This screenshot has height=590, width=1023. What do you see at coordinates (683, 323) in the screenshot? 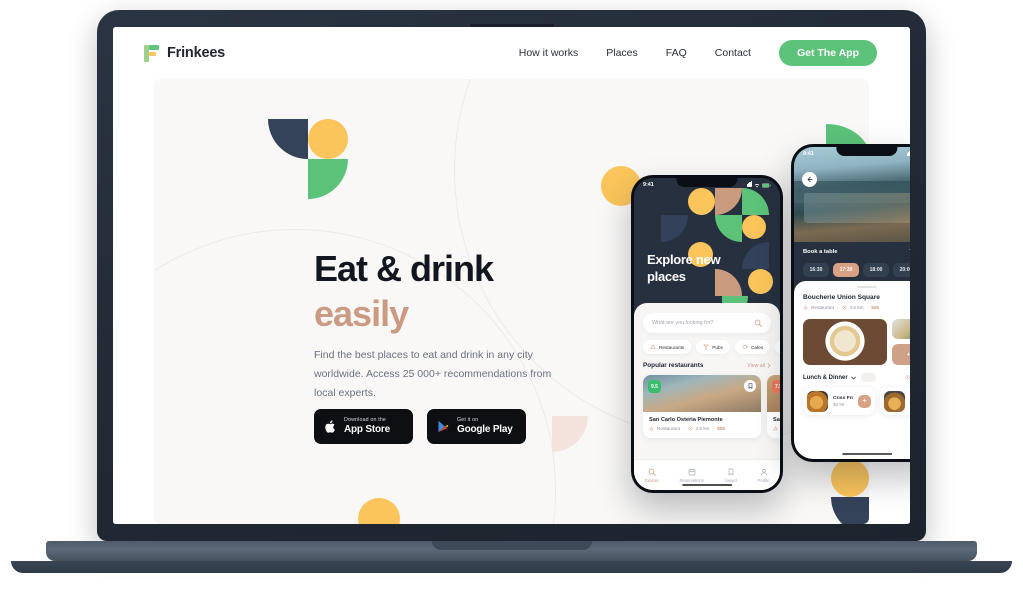
I see `search-placeholder: What are you looking for?` at bounding box center [683, 323].